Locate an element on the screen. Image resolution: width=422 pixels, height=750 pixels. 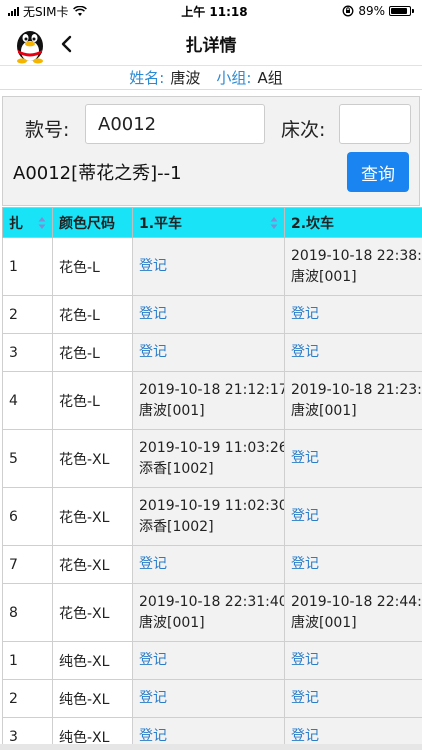
back-button is located at coordinates (66, 44).